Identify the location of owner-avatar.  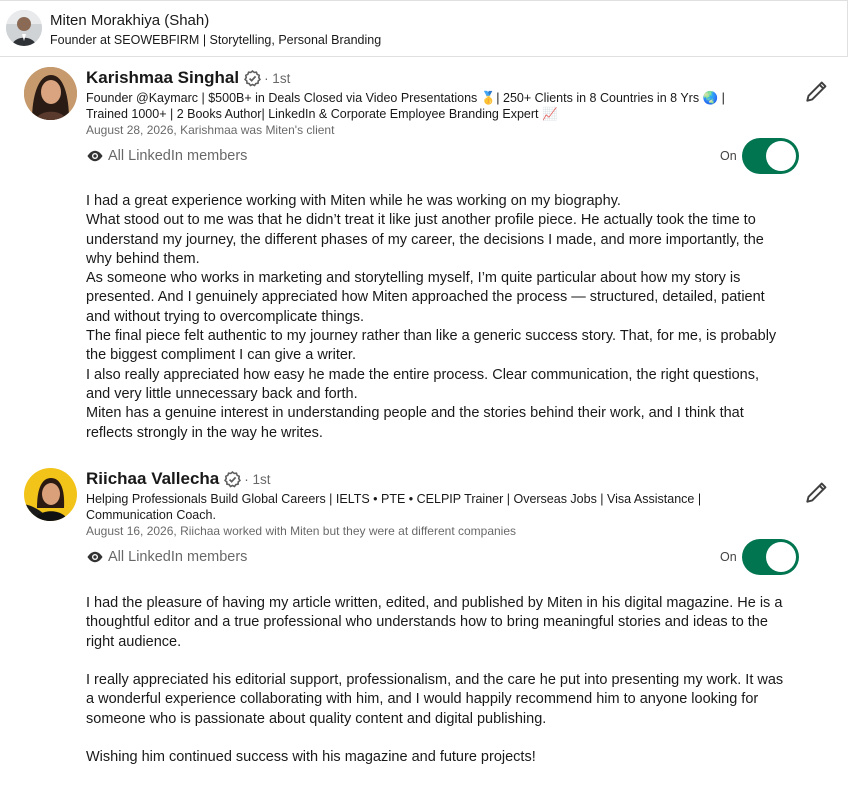
(24, 28).